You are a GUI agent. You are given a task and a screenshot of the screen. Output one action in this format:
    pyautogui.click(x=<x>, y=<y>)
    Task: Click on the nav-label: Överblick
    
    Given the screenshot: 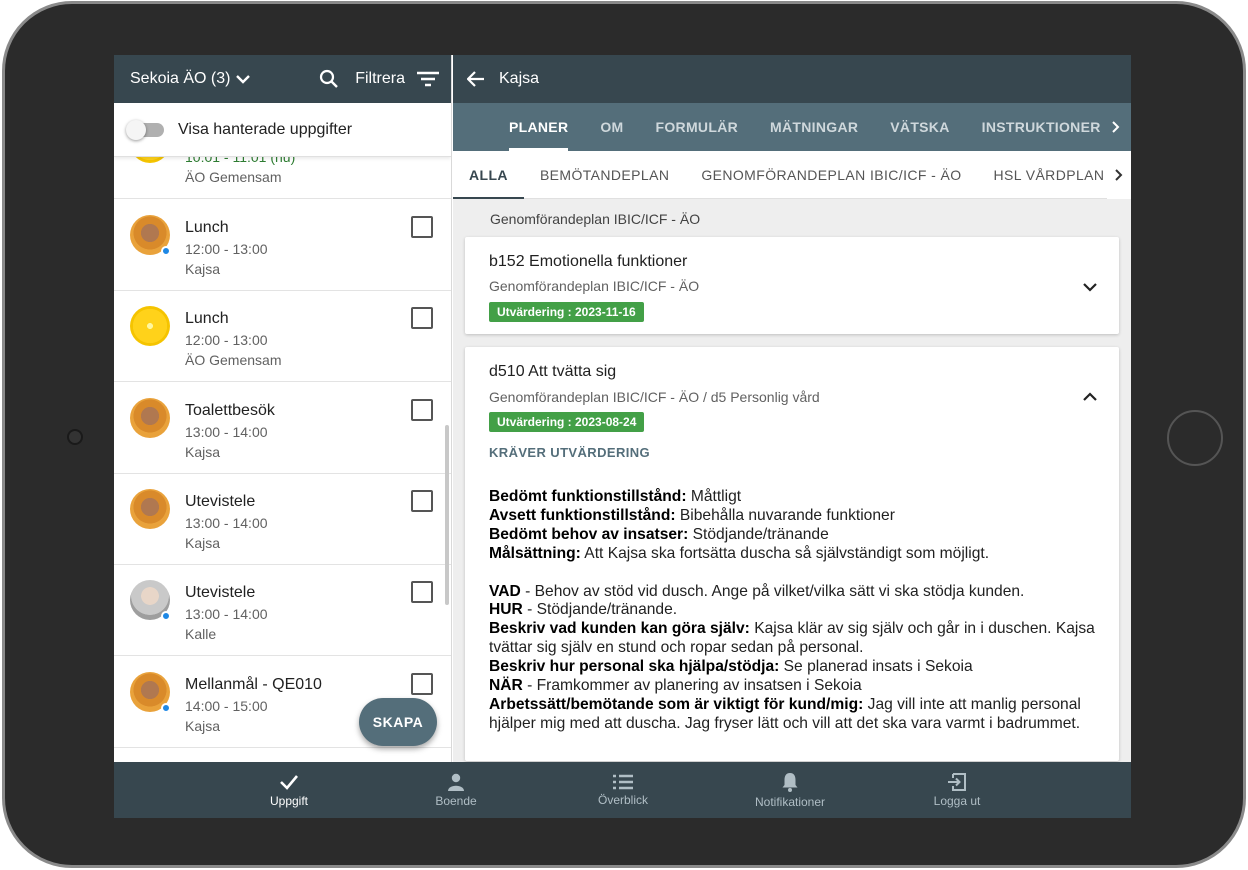 What is the action you would take?
    pyautogui.click(x=622, y=799)
    